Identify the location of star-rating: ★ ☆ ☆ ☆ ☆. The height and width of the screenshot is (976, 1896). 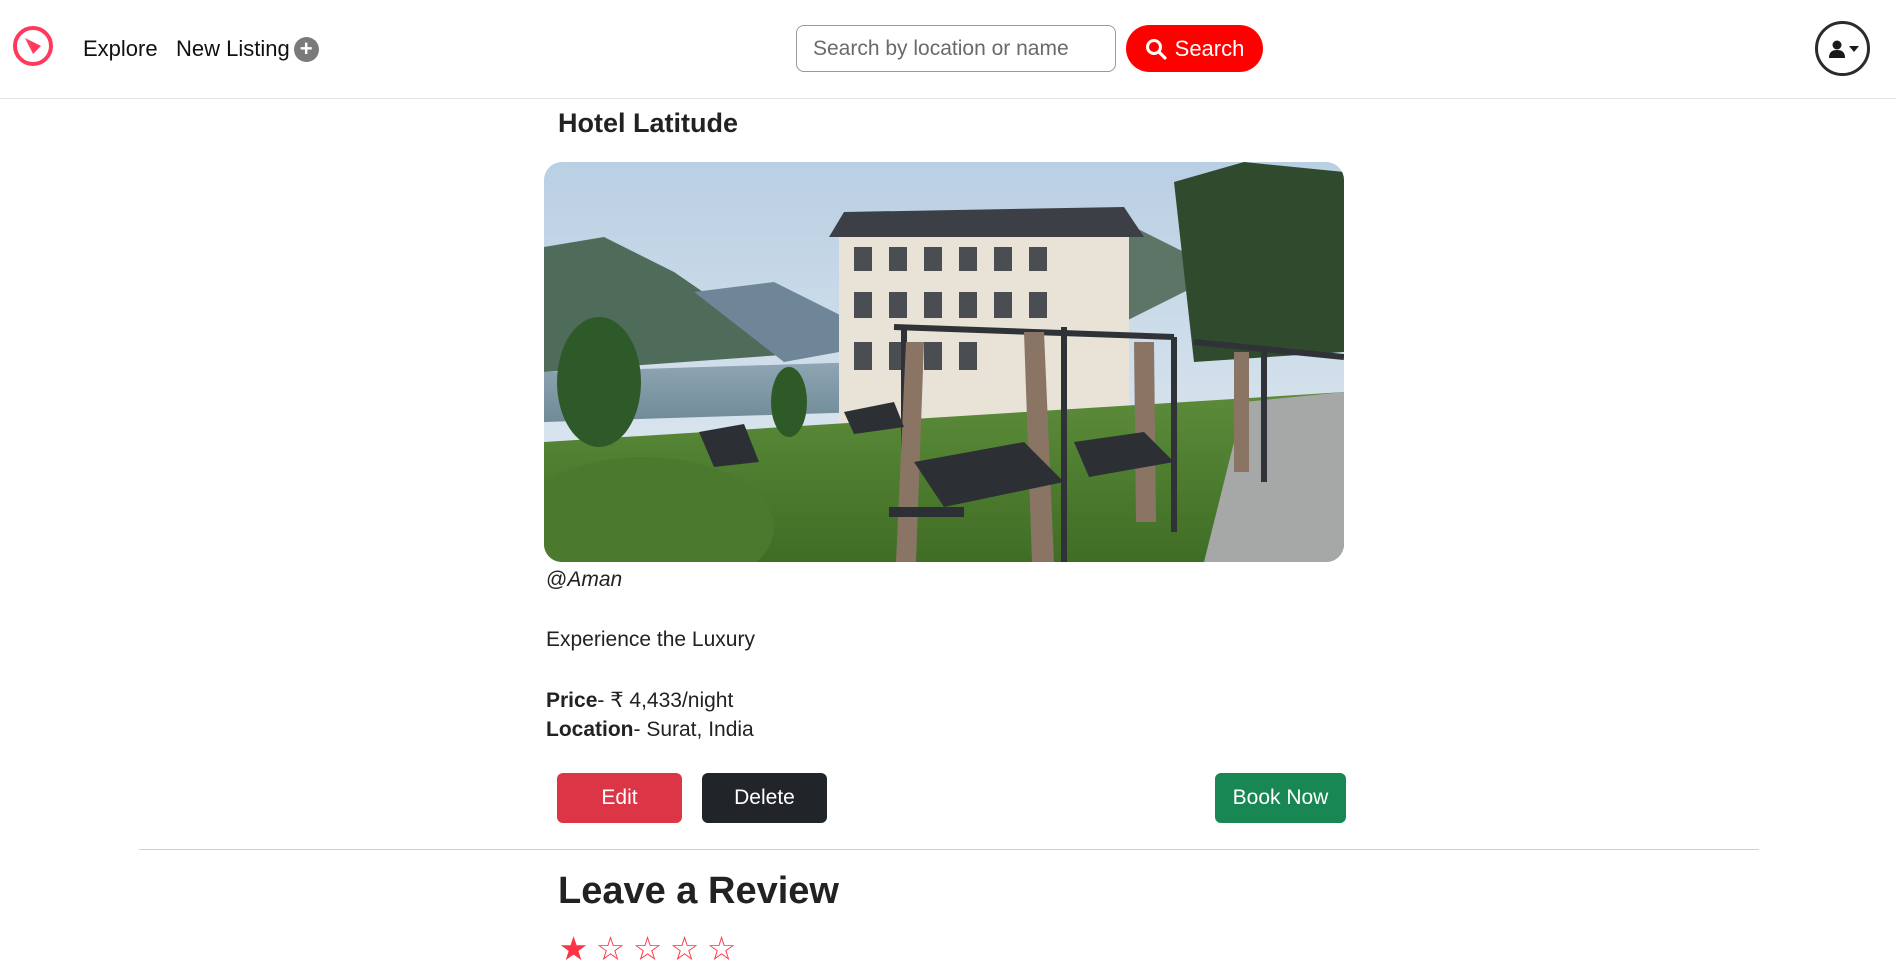
(647, 948).